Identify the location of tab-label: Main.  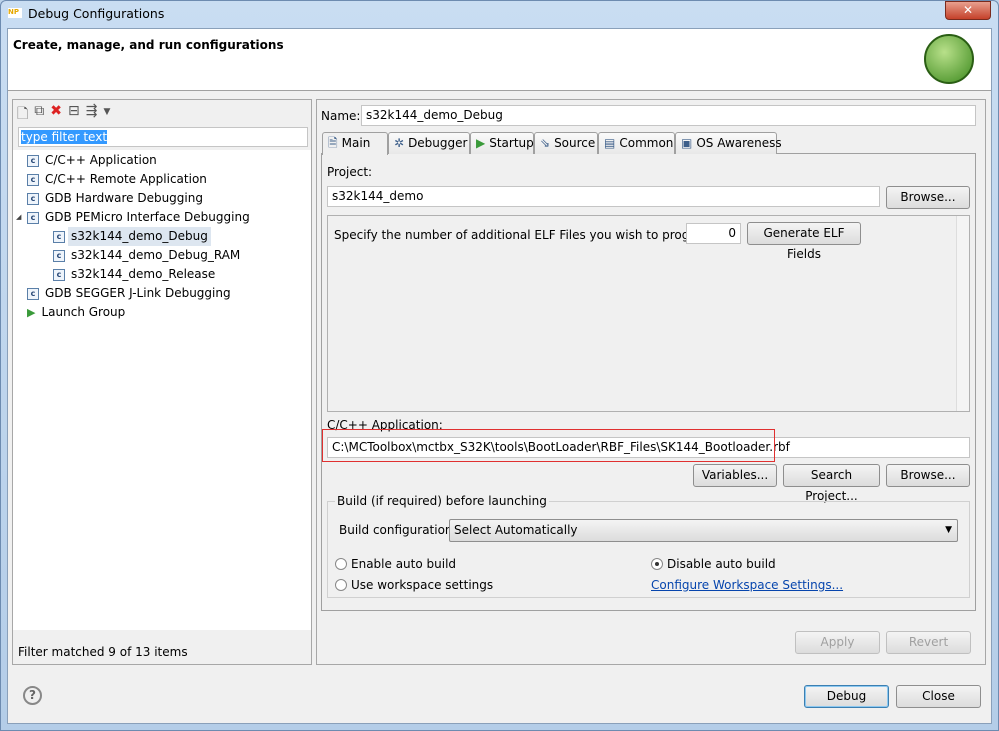
(356, 143).